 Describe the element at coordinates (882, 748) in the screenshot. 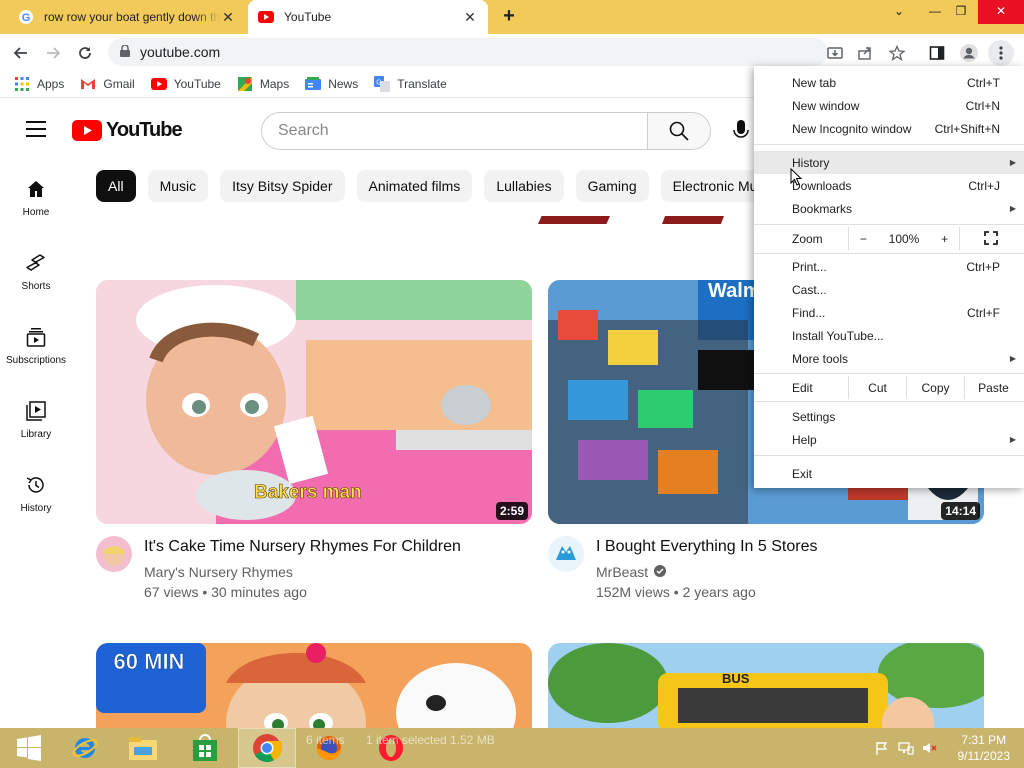

I see `action-center-flag-icon` at that location.